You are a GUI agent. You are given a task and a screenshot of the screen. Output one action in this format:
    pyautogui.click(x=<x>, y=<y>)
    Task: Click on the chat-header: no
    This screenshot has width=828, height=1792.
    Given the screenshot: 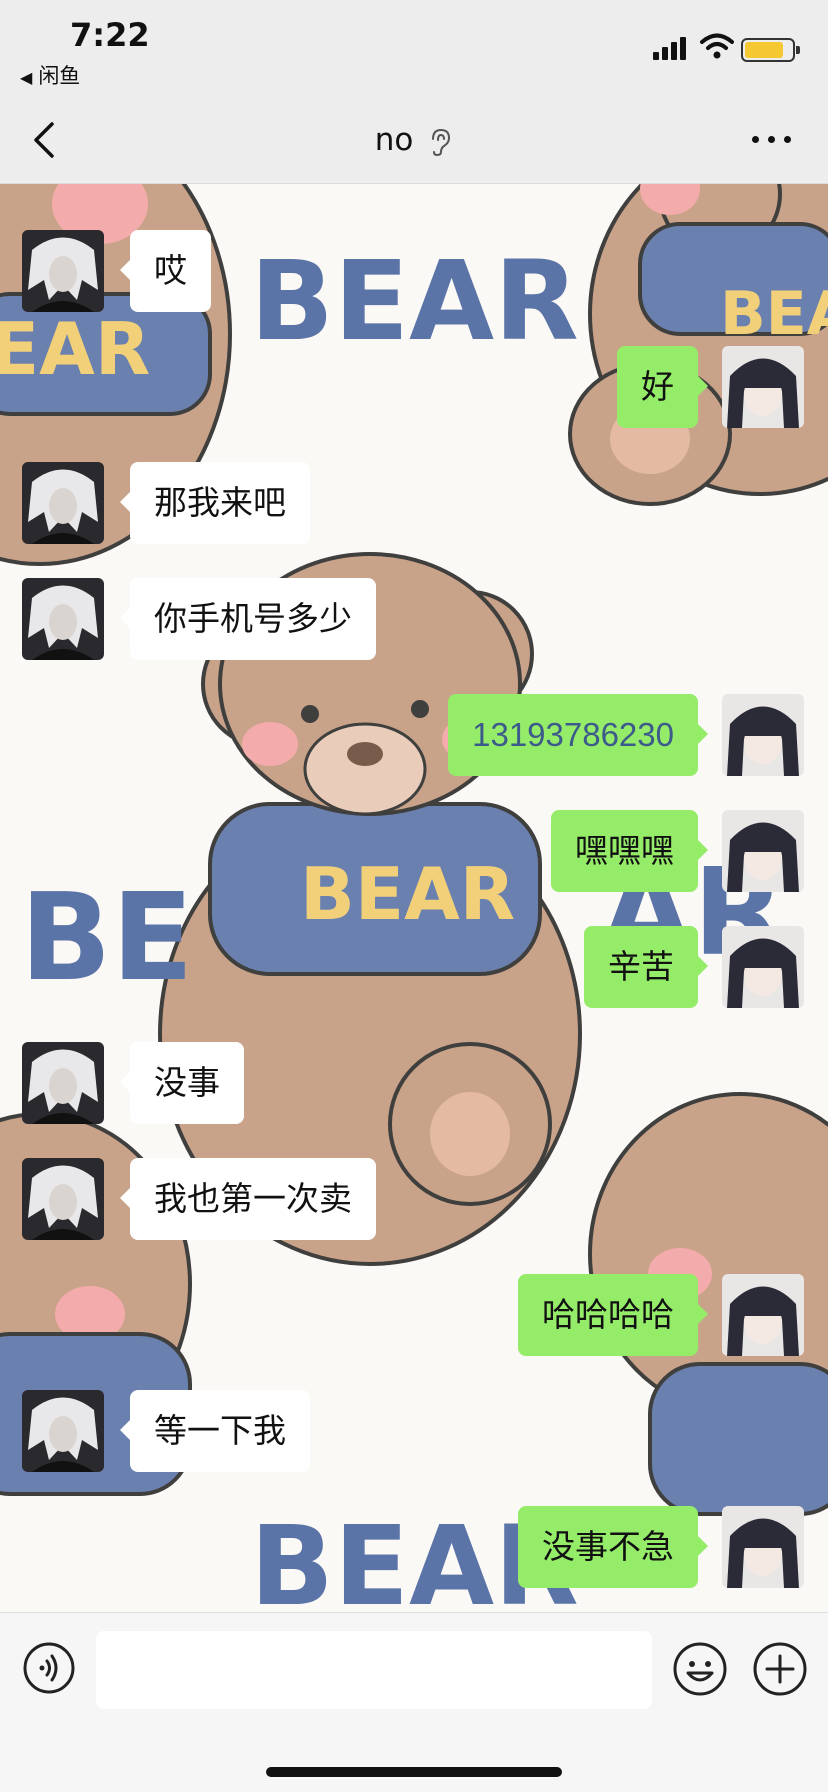 What is the action you would take?
    pyautogui.click(x=414, y=140)
    